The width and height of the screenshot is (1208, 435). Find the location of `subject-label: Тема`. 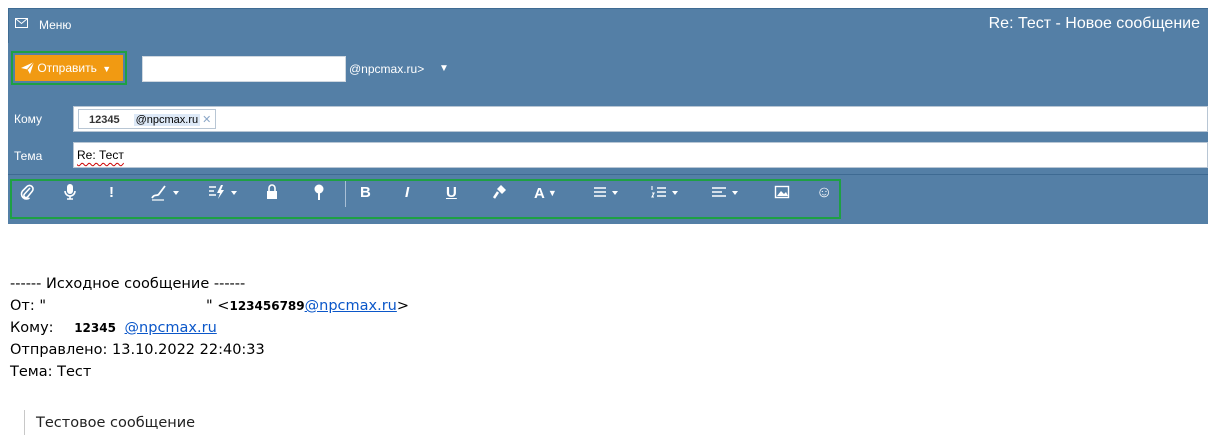

subject-label: Тема is located at coordinates (28, 156).